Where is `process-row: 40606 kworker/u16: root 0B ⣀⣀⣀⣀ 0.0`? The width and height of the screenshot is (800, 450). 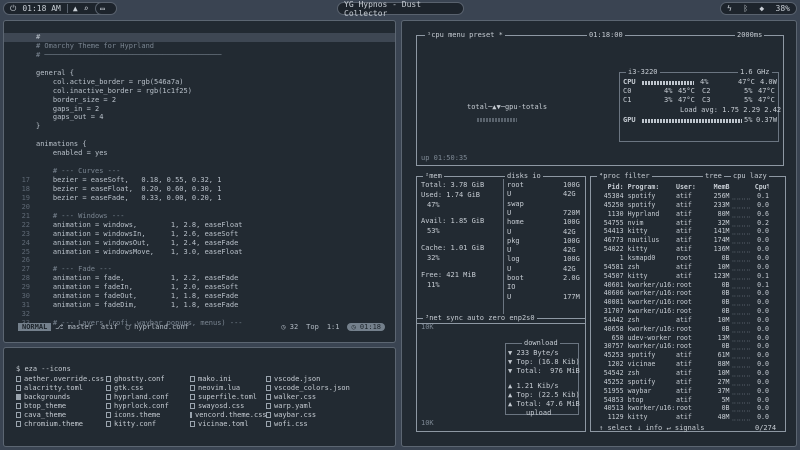
process-row: 40606 kworker/u16: root 0B ⣀⣀⣀⣀ 0.0 is located at coordinates (682, 293).